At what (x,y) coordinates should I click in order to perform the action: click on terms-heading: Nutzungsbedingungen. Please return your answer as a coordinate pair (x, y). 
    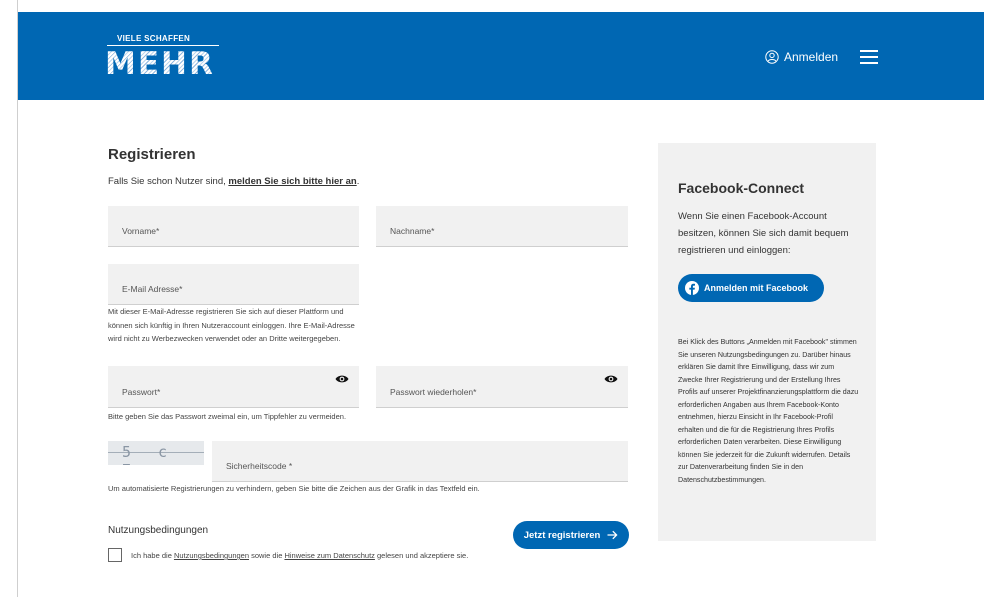
    Looking at the image, I should click on (158, 530).